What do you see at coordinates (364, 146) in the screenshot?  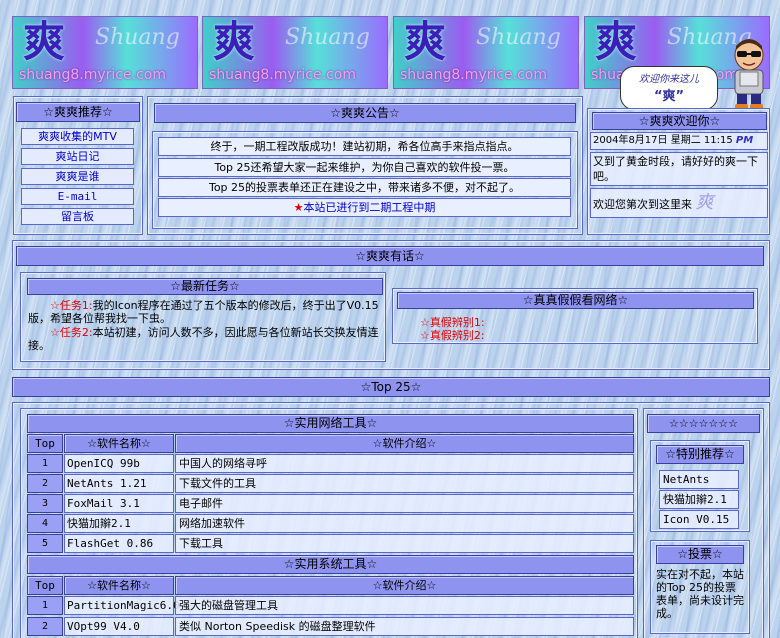 I see `notice-line-1: 终于，一期工程改版成功！建站初期，希各位高手来指点指点。` at bounding box center [364, 146].